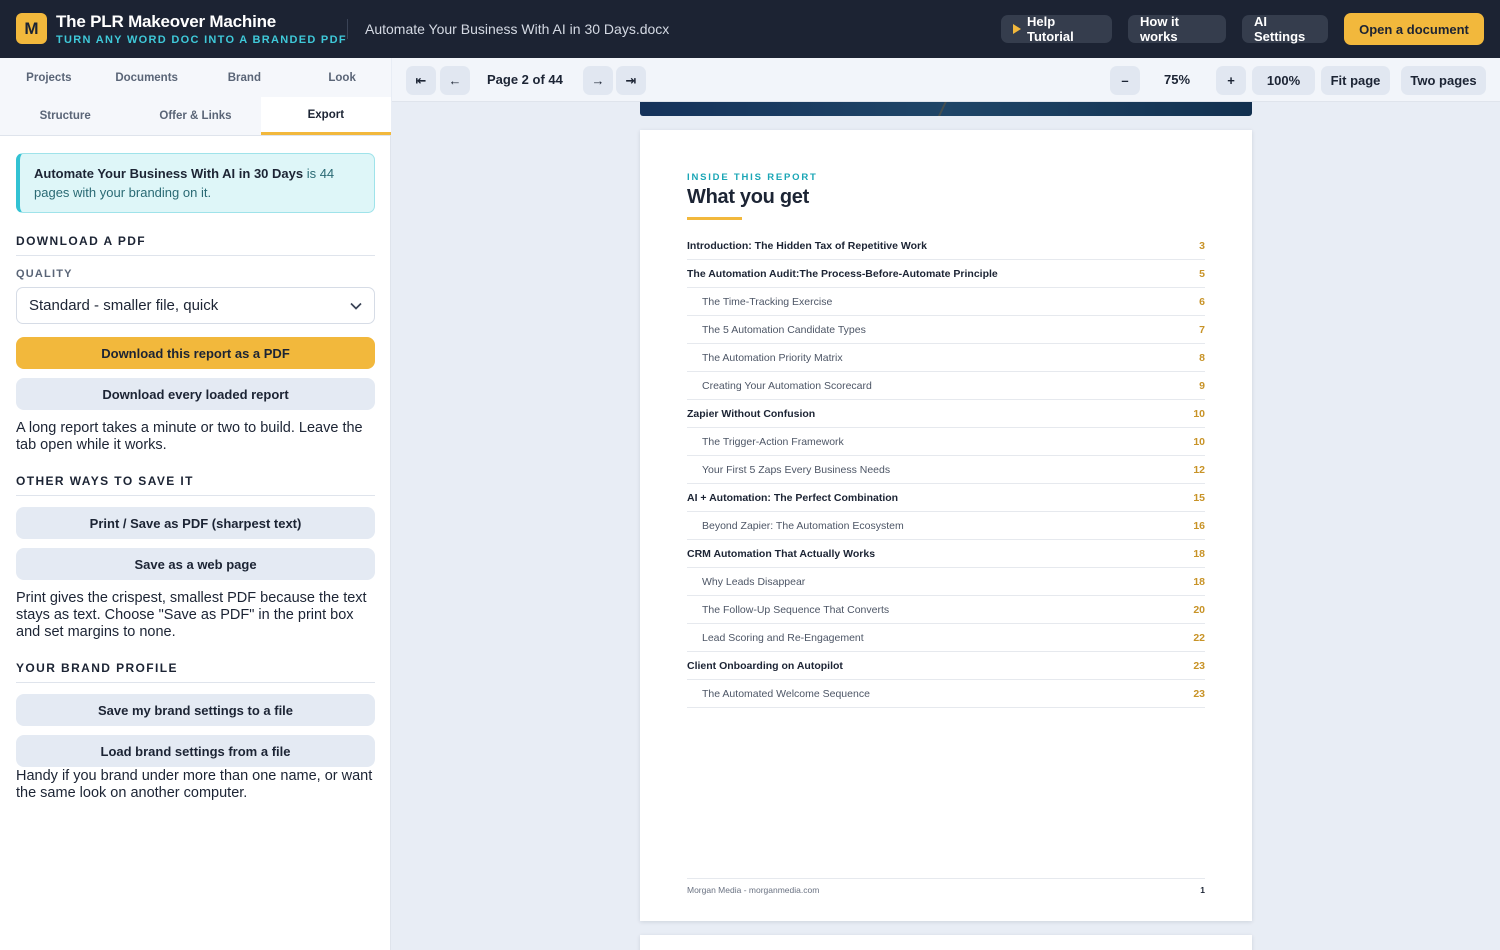  I want to click on page-heading: What you get, so click(748, 197).